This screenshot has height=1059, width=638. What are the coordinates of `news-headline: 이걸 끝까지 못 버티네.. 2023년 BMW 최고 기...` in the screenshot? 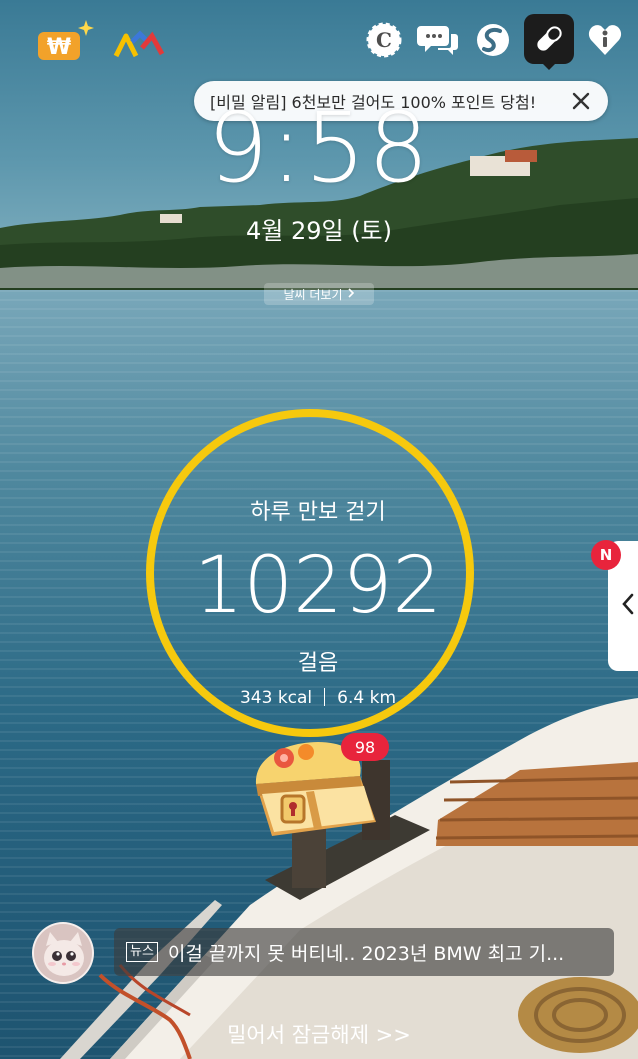 It's located at (366, 953).